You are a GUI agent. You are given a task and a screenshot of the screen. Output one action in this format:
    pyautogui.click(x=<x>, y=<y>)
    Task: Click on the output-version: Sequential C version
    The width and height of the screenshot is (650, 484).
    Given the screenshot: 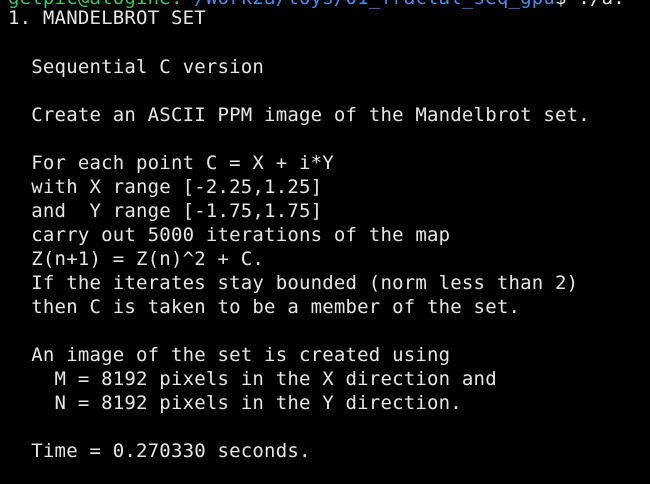 What is the action you would take?
    pyautogui.click(x=136, y=67)
    